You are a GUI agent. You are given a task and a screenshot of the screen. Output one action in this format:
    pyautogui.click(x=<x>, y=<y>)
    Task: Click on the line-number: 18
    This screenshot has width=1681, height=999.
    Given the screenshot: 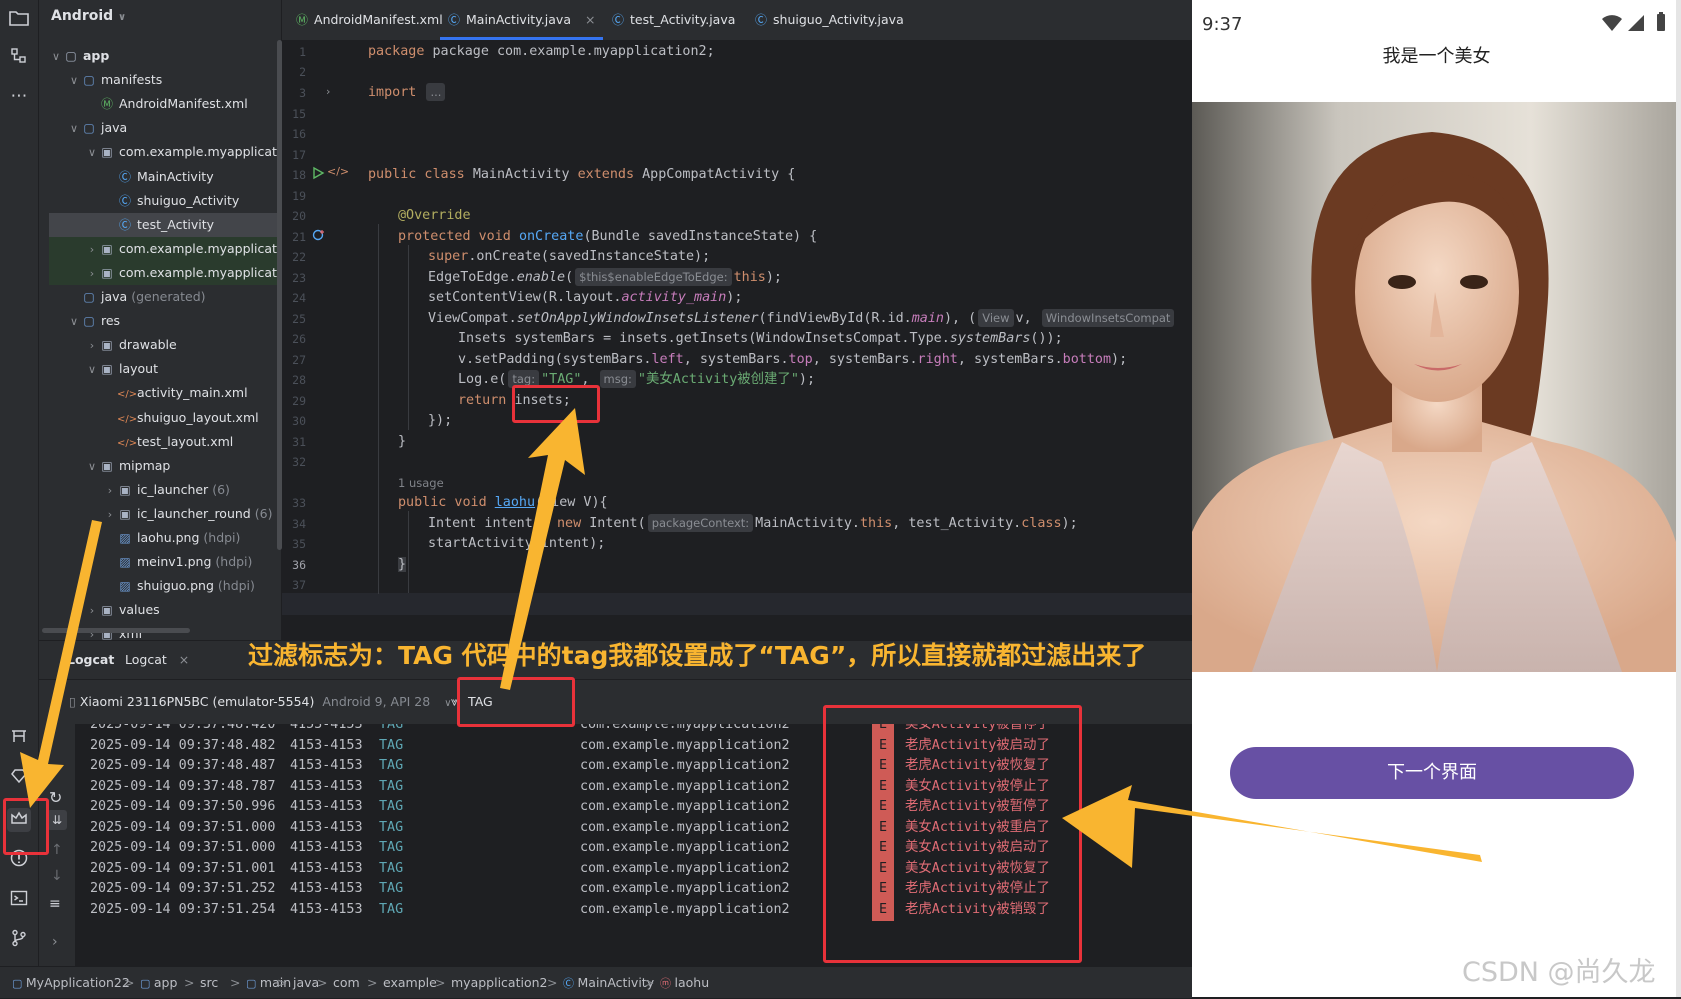 What is the action you would take?
    pyautogui.click(x=299, y=175)
    